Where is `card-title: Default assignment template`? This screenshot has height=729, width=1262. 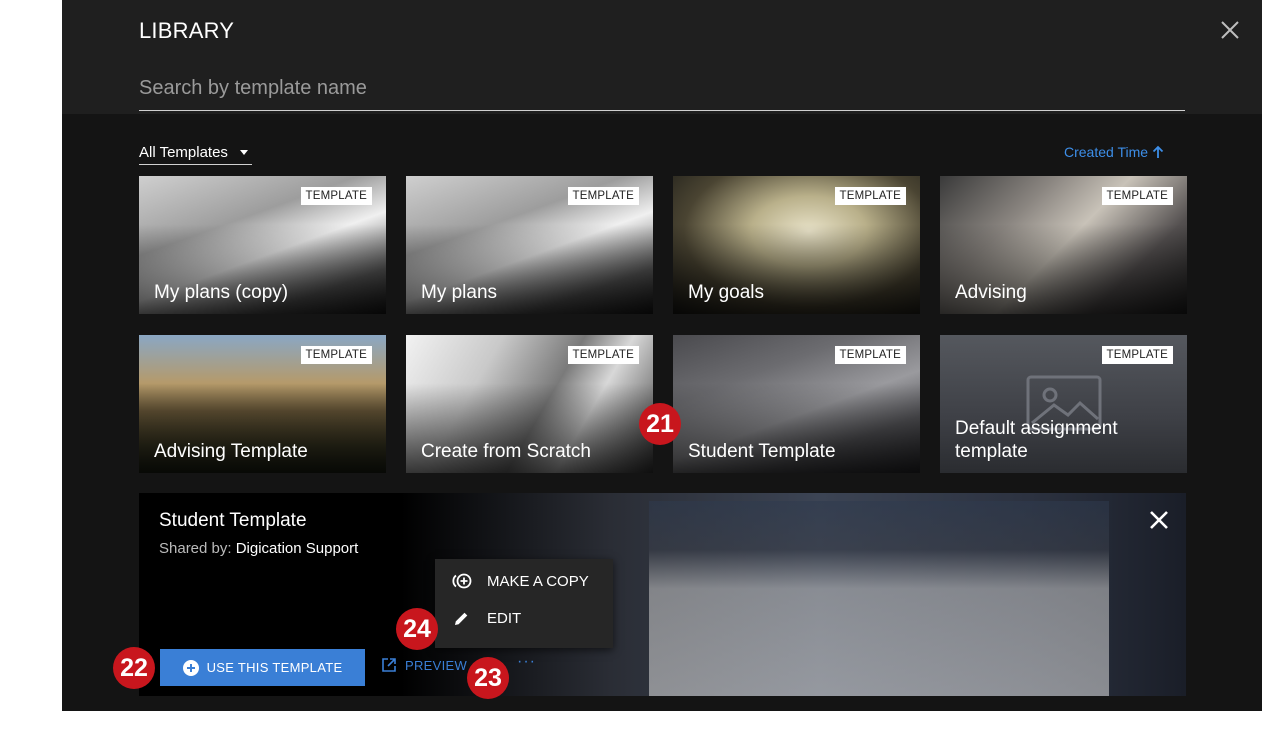
card-title: Default assignment template is located at coordinates (1036, 440).